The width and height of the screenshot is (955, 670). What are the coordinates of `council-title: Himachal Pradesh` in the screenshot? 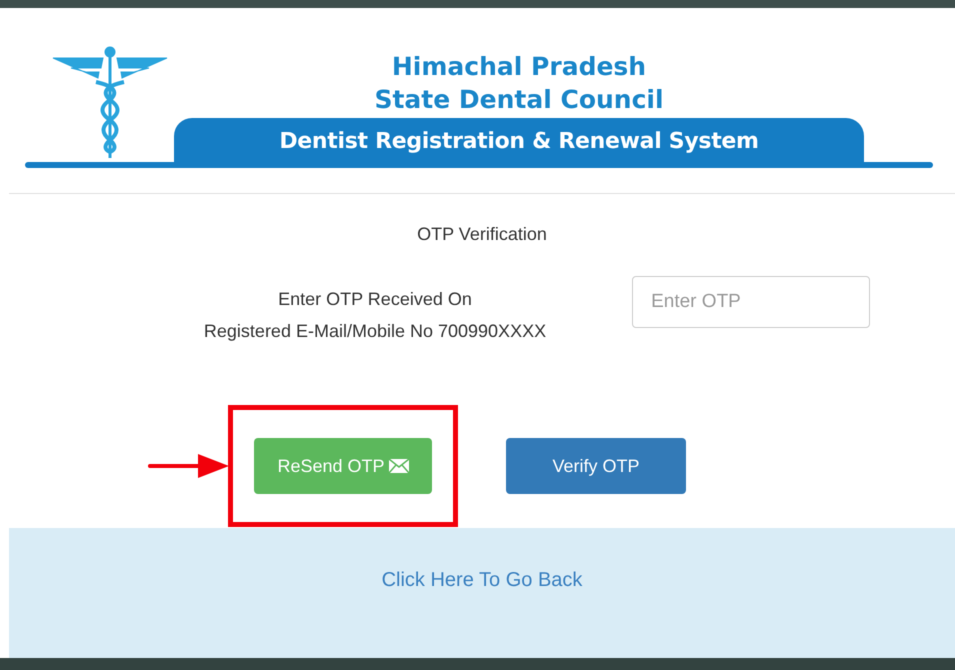 It's located at (519, 67).